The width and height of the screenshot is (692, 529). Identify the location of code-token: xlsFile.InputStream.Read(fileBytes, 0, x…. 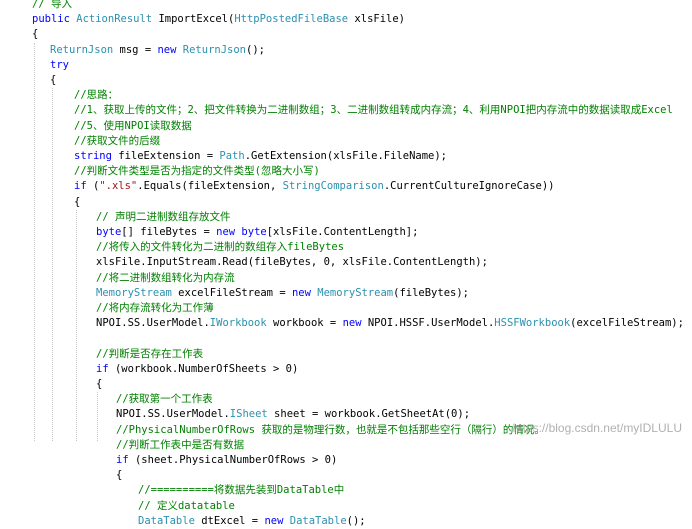
(292, 262).